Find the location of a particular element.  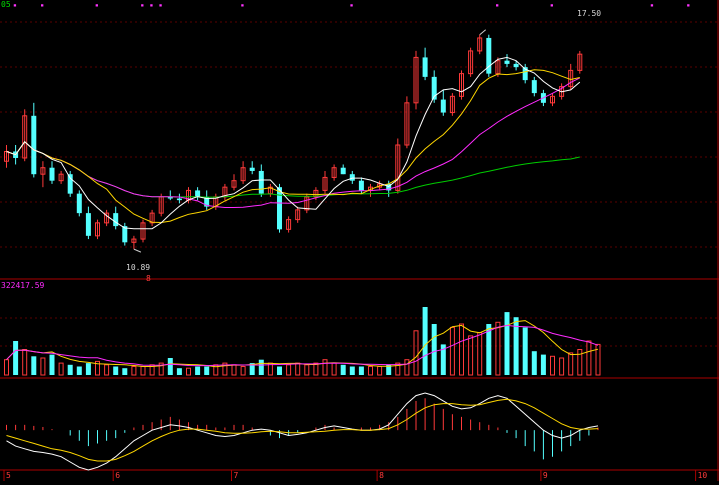

macd-dif-line is located at coordinates (302, 431).